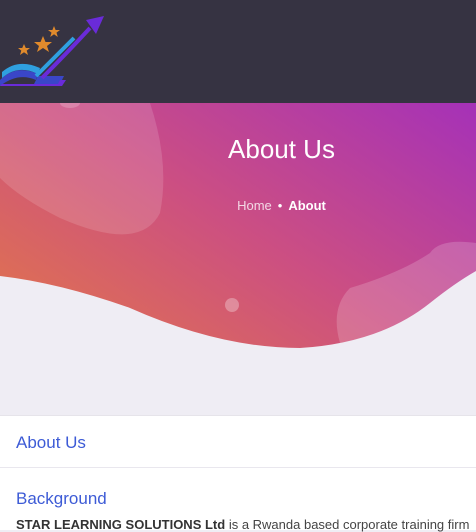 The width and height of the screenshot is (476, 532). I want to click on breadcrumb: Home • About, so click(238, 205).